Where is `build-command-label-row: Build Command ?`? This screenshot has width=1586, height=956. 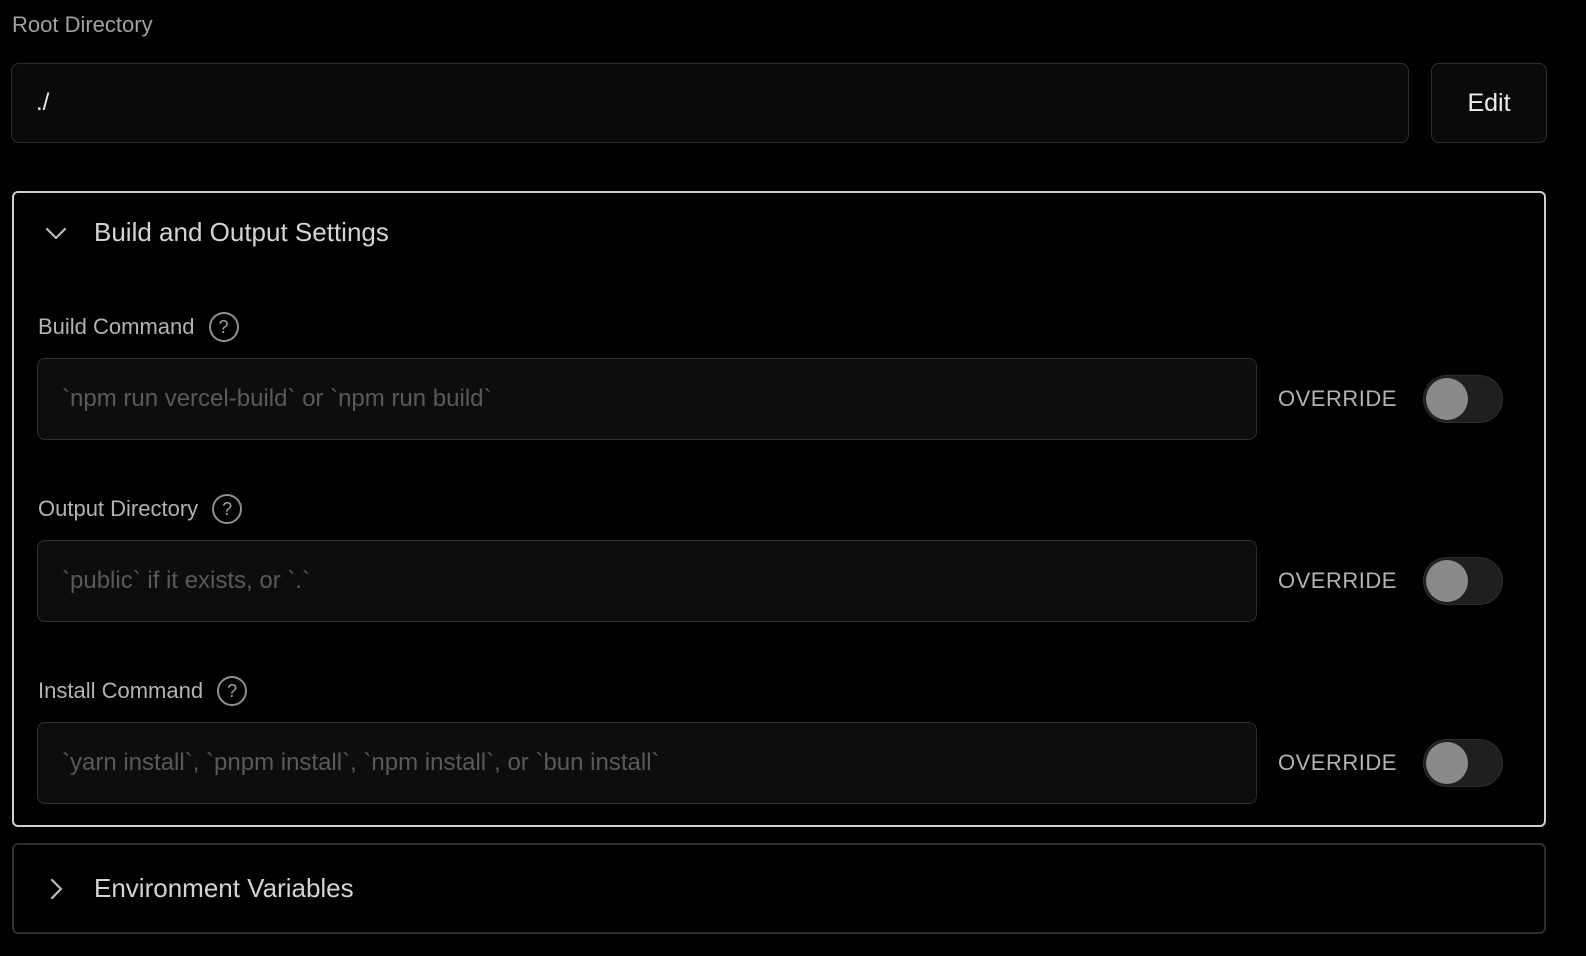 build-command-label-row: Build Command ? is located at coordinates (138, 327).